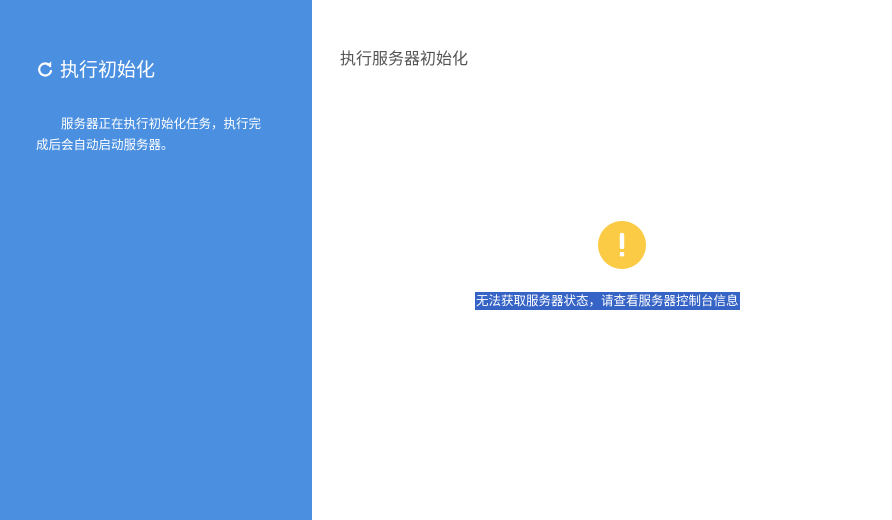 The image size is (892, 520). What do you see at coordinates (45, 70) in the screenshot?
I see `refresh-icon` at bounding box center [45, 70].